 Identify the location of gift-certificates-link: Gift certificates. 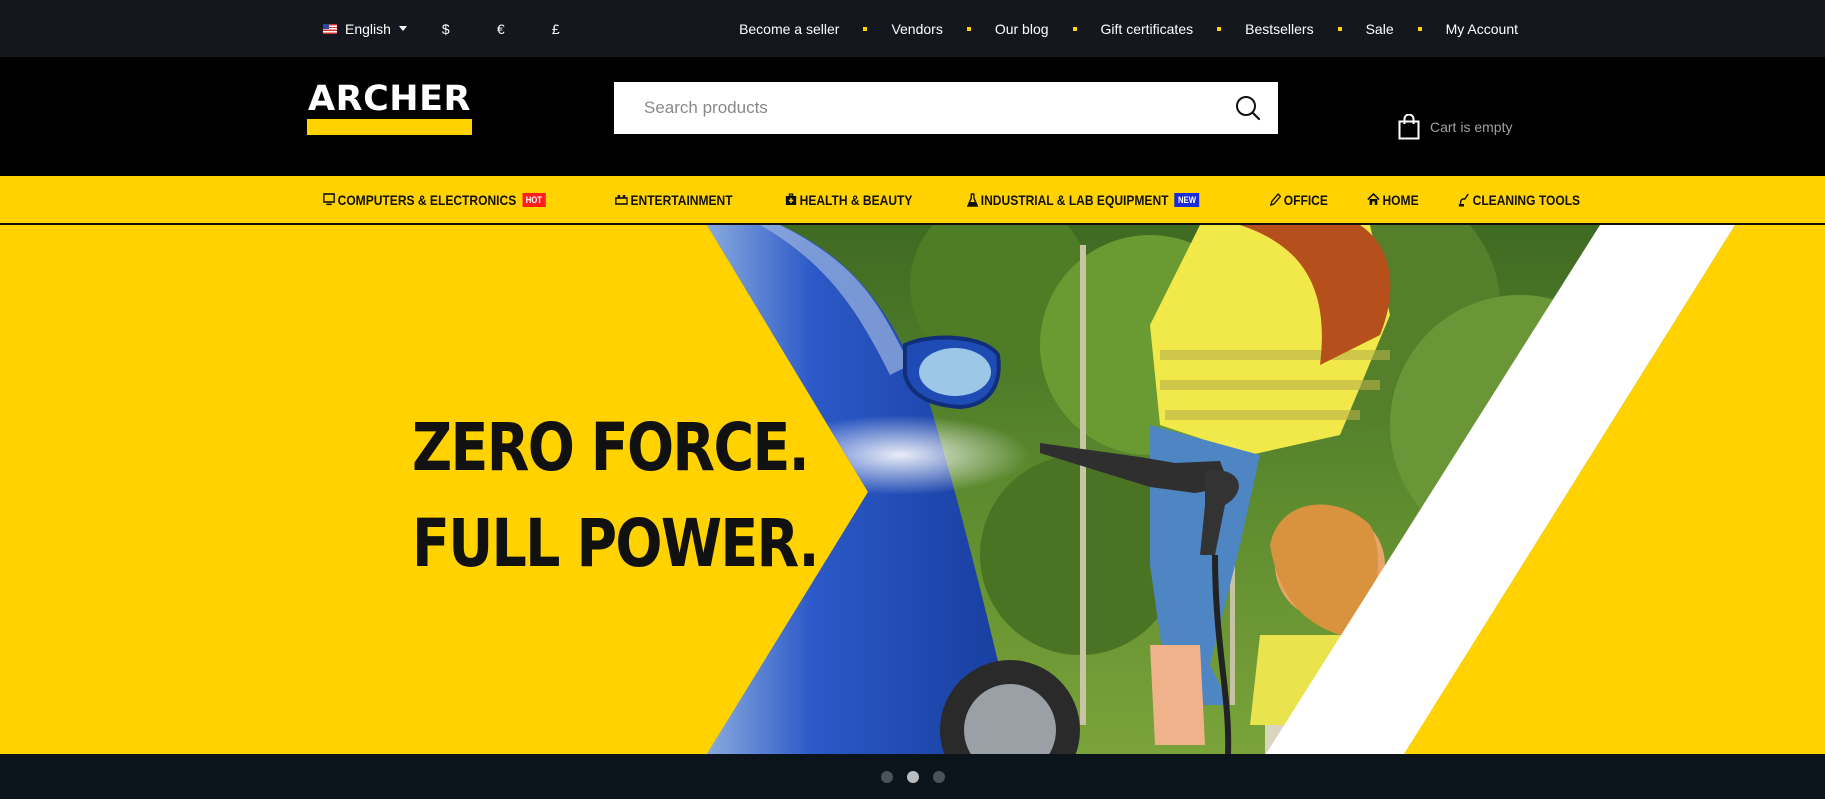
(1147, 29).